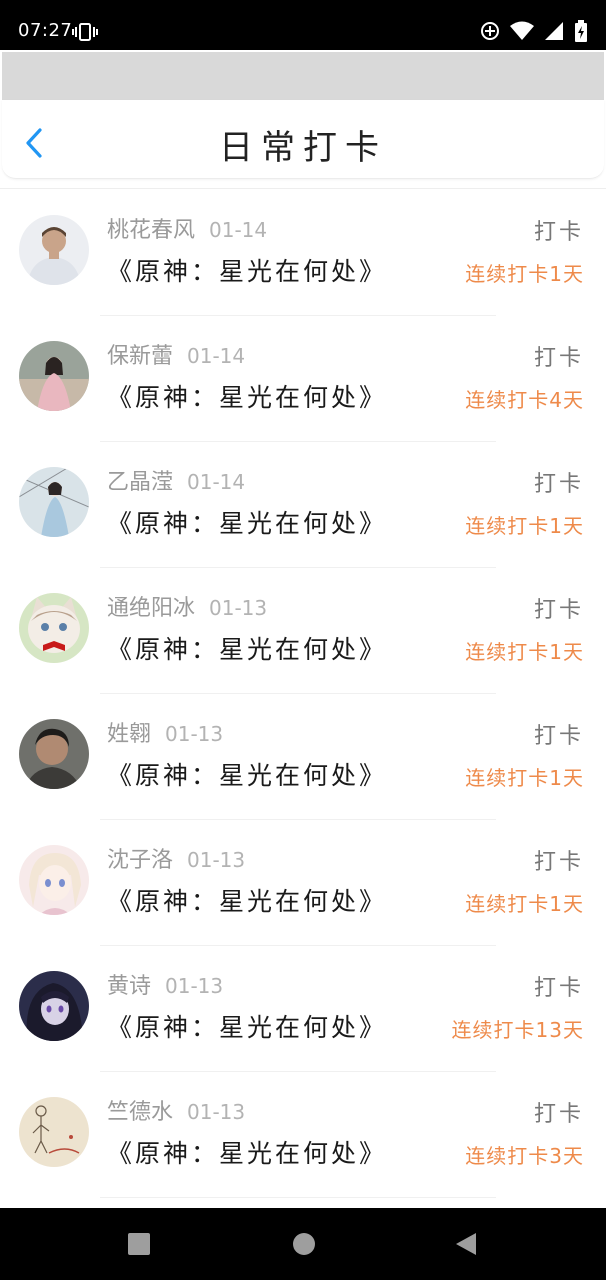  What do you see at coordinates (303, 505) in the screenshot?
I see `list-item: 乙晶滢 01-14 《原神：星光在何处》 打卡 连续打卡1天` at bounding box center [303, 505].